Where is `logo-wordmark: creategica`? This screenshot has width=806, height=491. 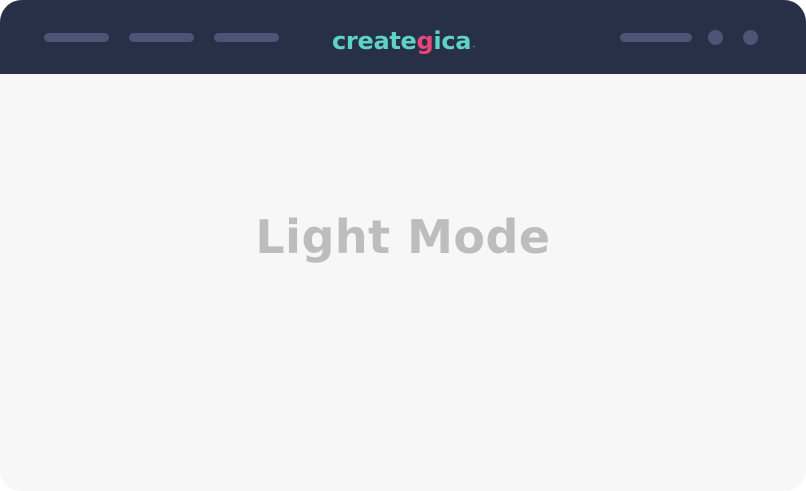
logo-wordmark: creategica is located at coordinates (401, 41).